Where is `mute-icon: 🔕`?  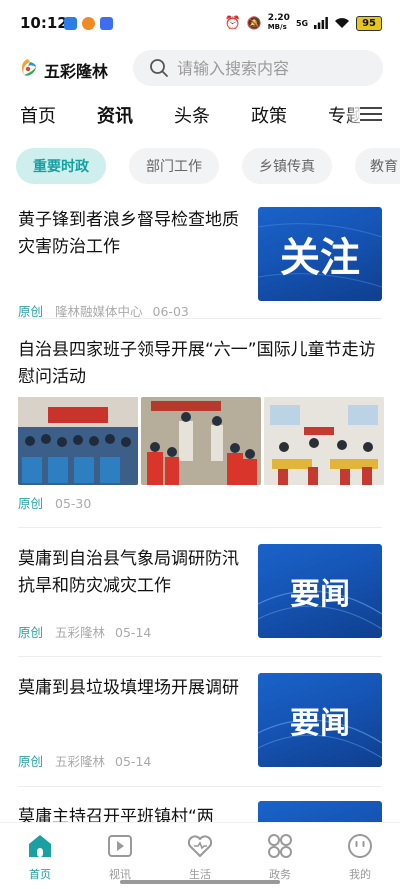 mute-icon: 🔕 is located at coordinates (254, 23).